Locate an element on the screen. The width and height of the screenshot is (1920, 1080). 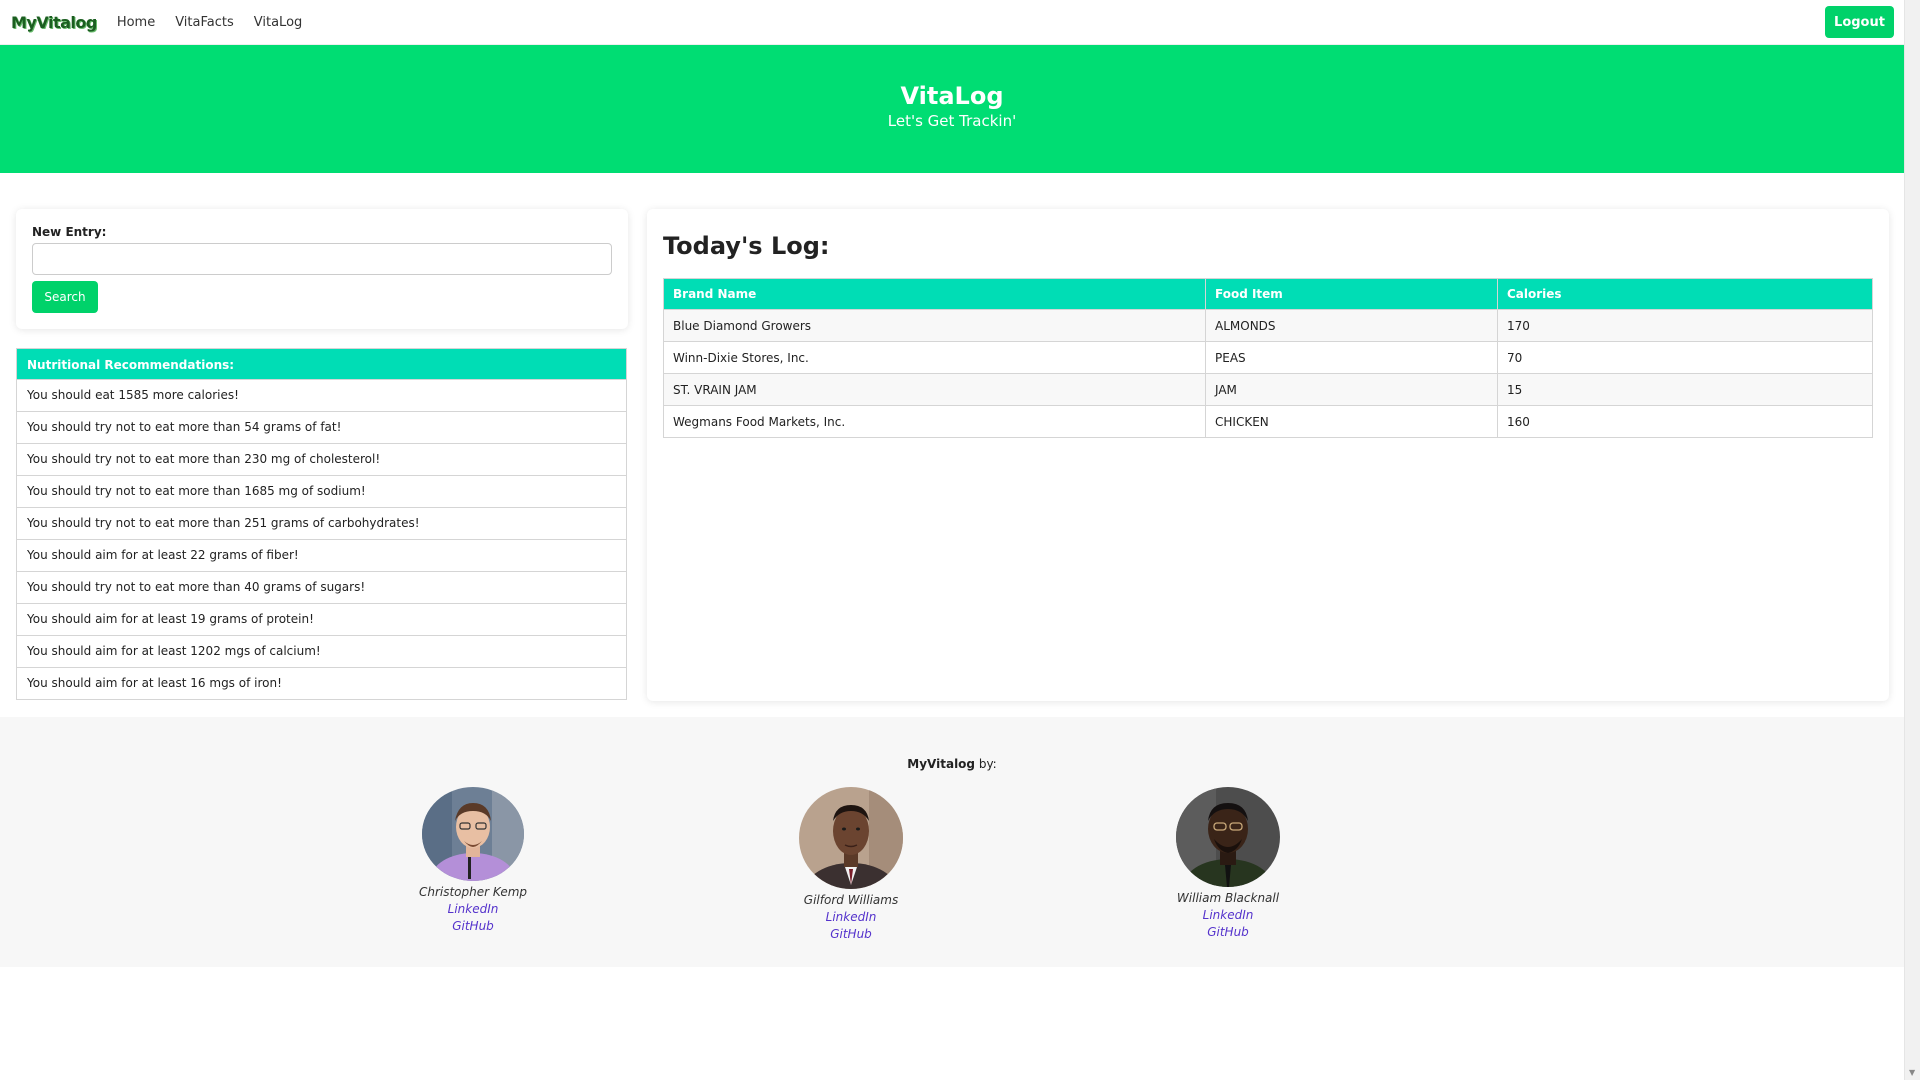
footer-by: by: is located at coordinates (986, 764).